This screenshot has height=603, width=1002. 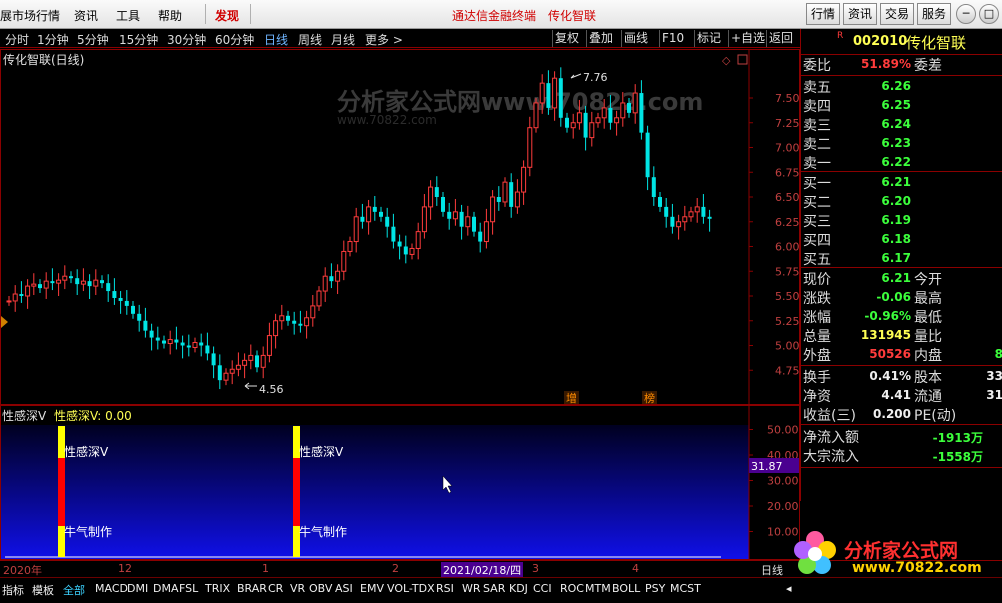 What do you see at coordinates (635, 38) in the screenshot?
I see `draw-line-button: 画线` at bounding box center [635, 38].